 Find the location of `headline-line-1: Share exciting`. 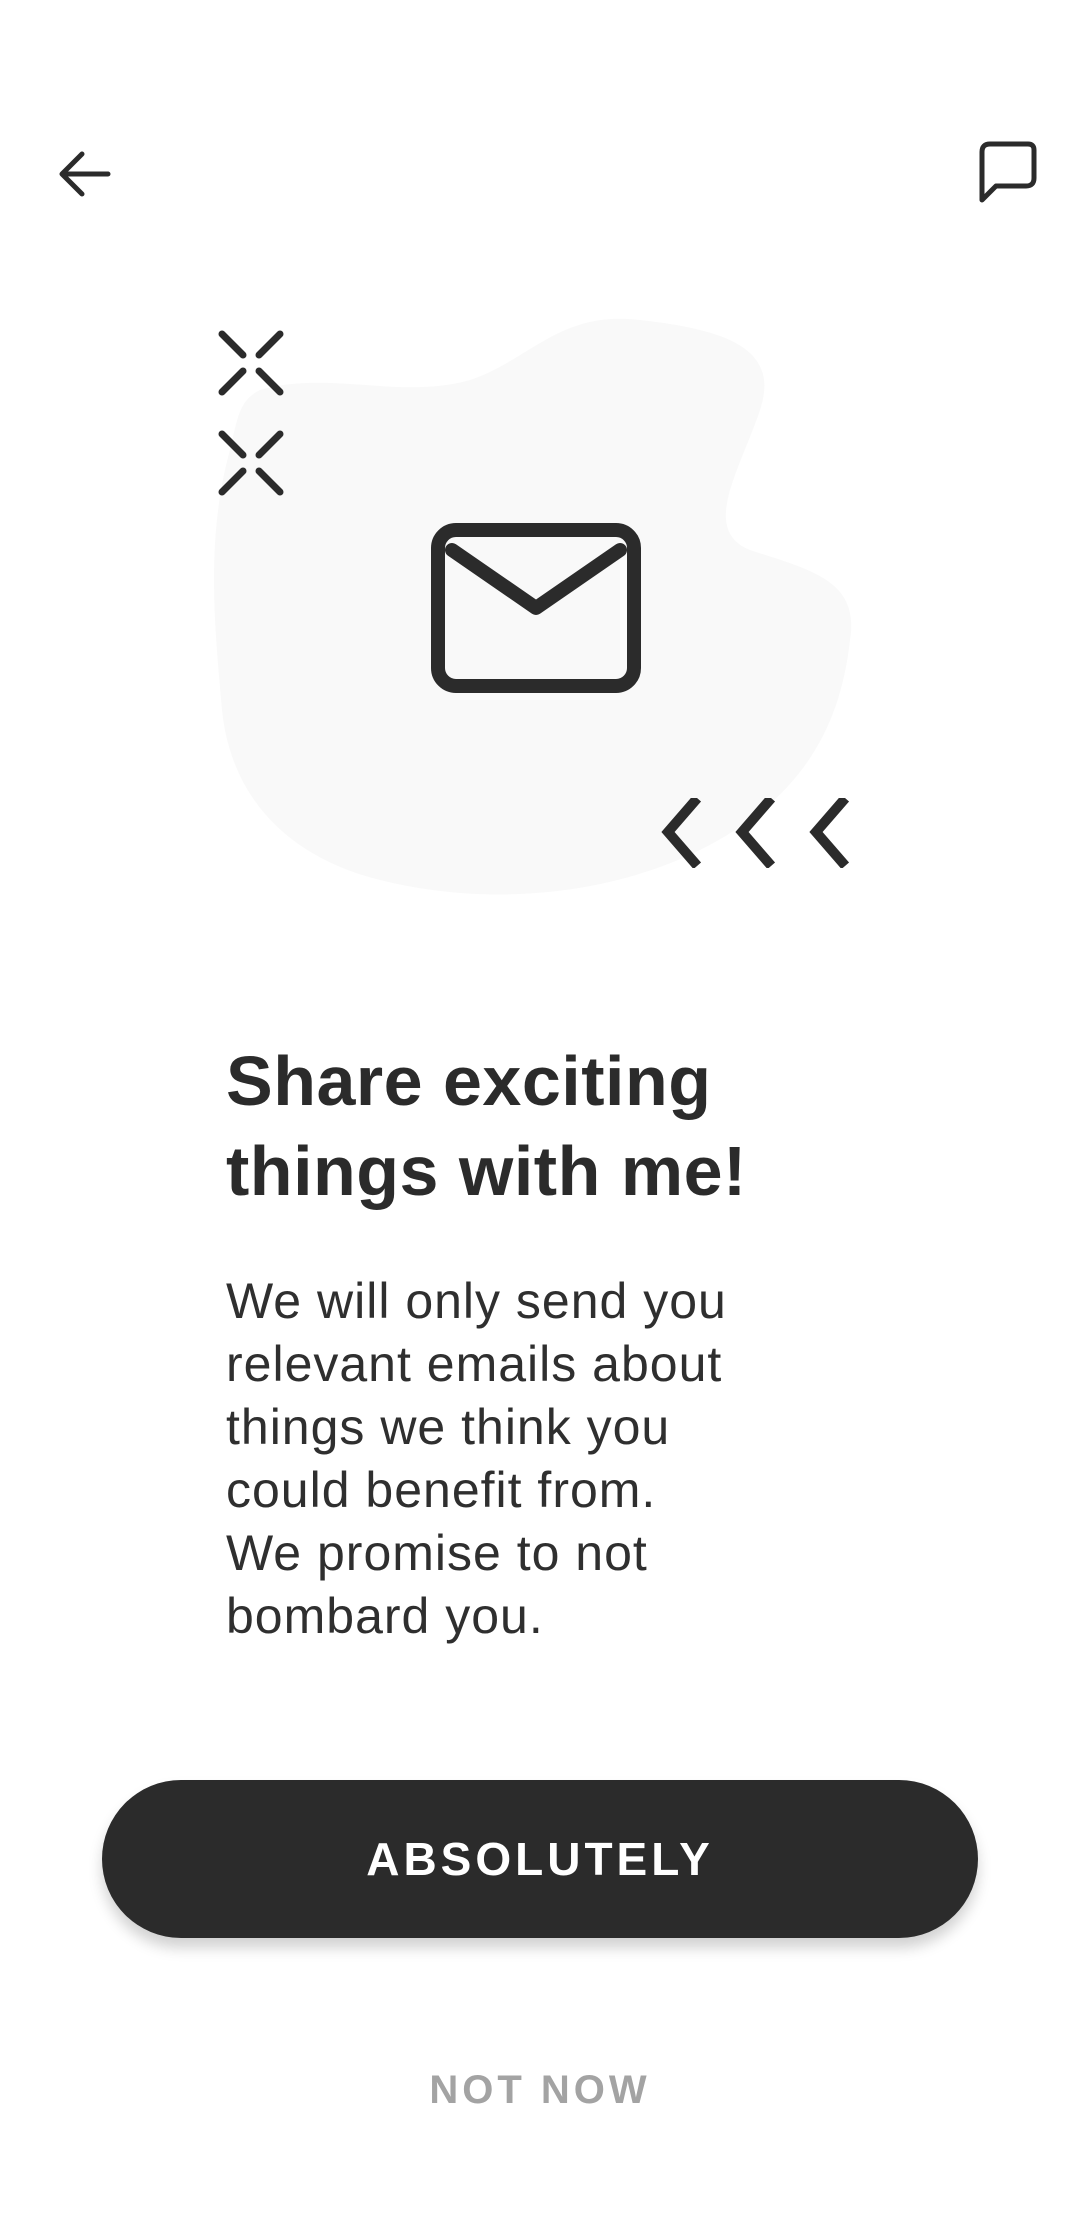

headline-line-1: Share exciting is located at coordinates (469, 1081).